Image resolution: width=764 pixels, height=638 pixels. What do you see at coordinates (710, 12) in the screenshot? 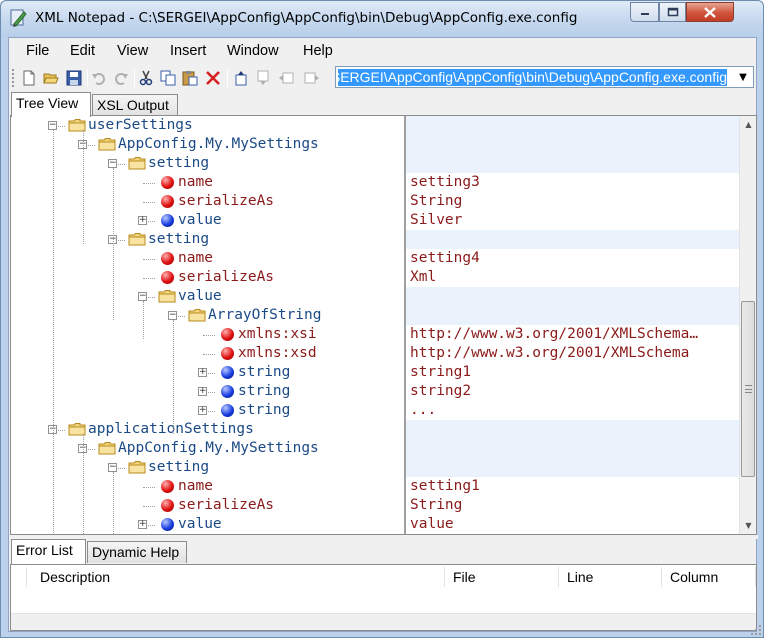
I see `close-button` at bounding box center [710, 12].